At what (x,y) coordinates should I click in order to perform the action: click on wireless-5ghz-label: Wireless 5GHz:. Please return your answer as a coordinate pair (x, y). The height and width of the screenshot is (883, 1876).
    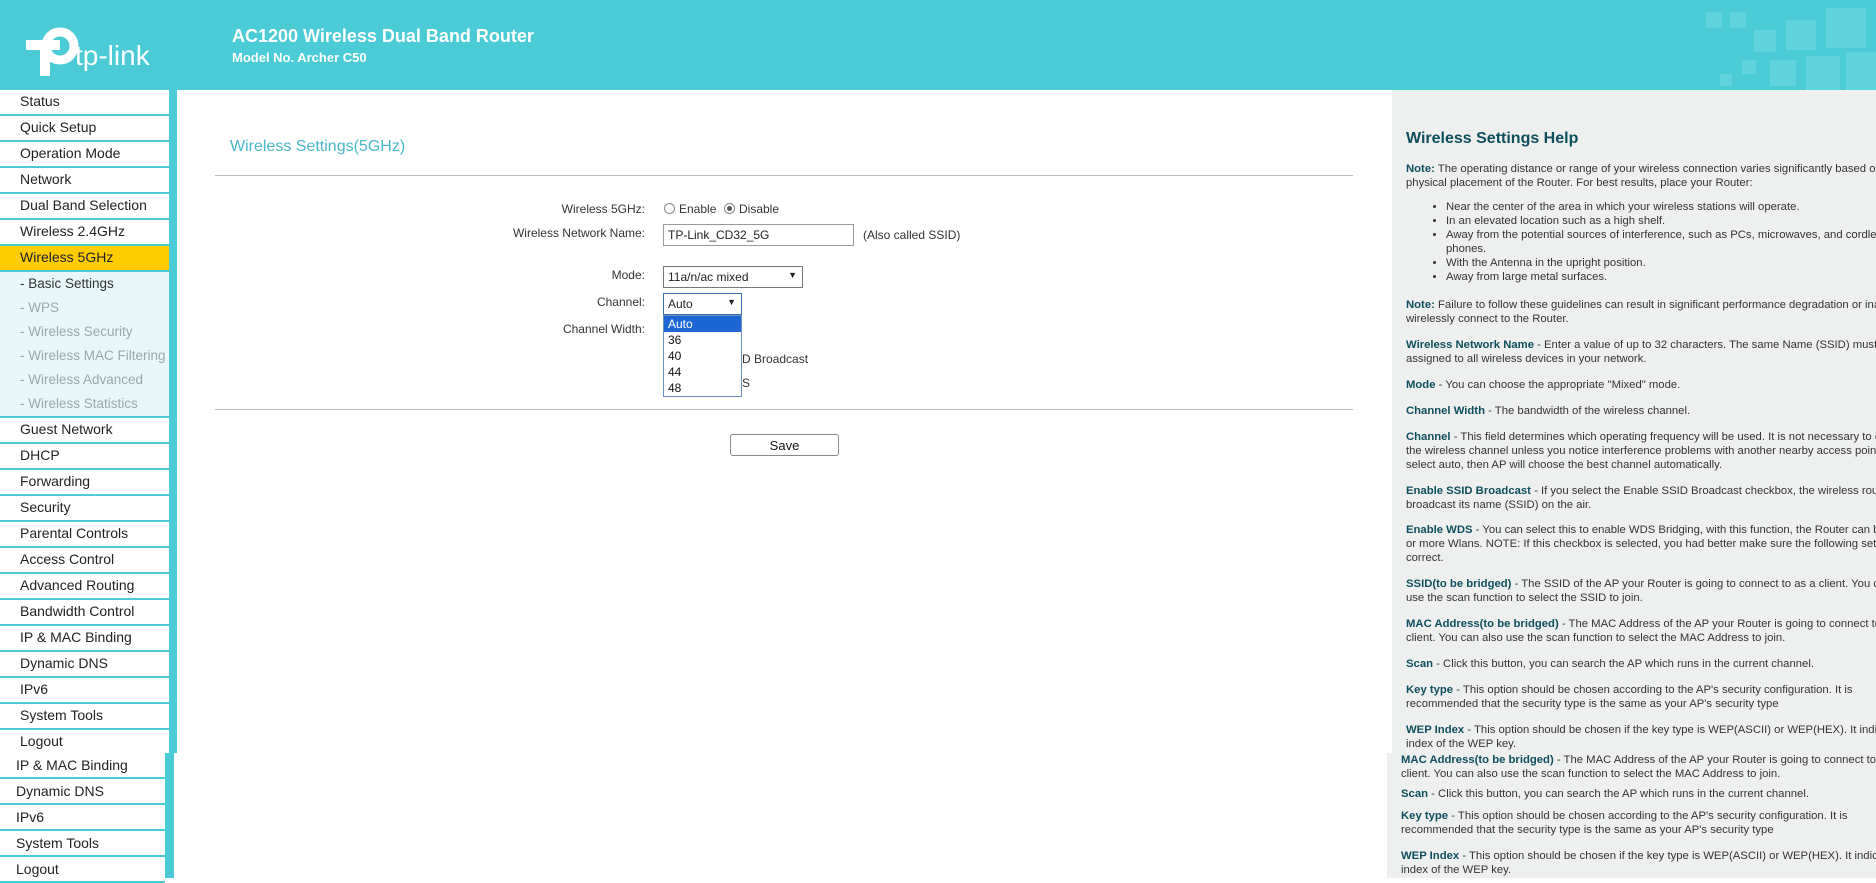
    Looking at the image, I should click on (603, 209).